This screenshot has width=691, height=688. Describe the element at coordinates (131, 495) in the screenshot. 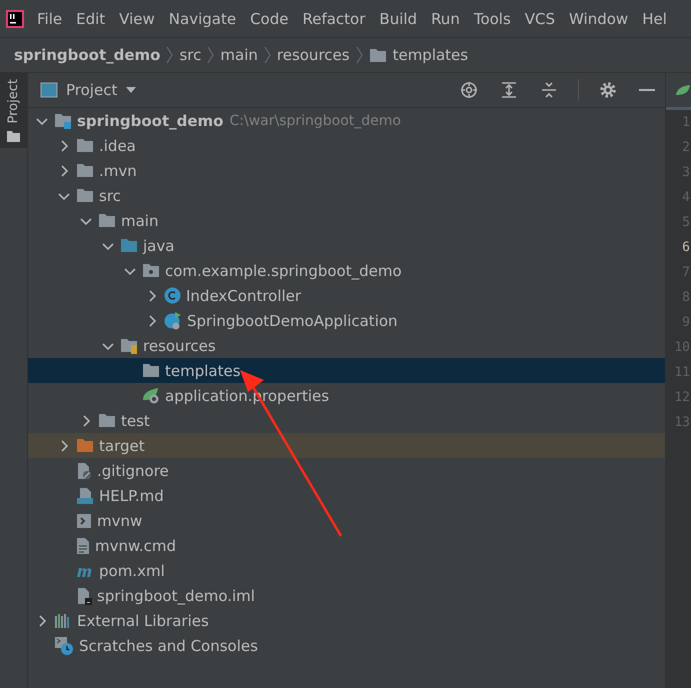

I see `tree-item-label: HELP.md` at that location.